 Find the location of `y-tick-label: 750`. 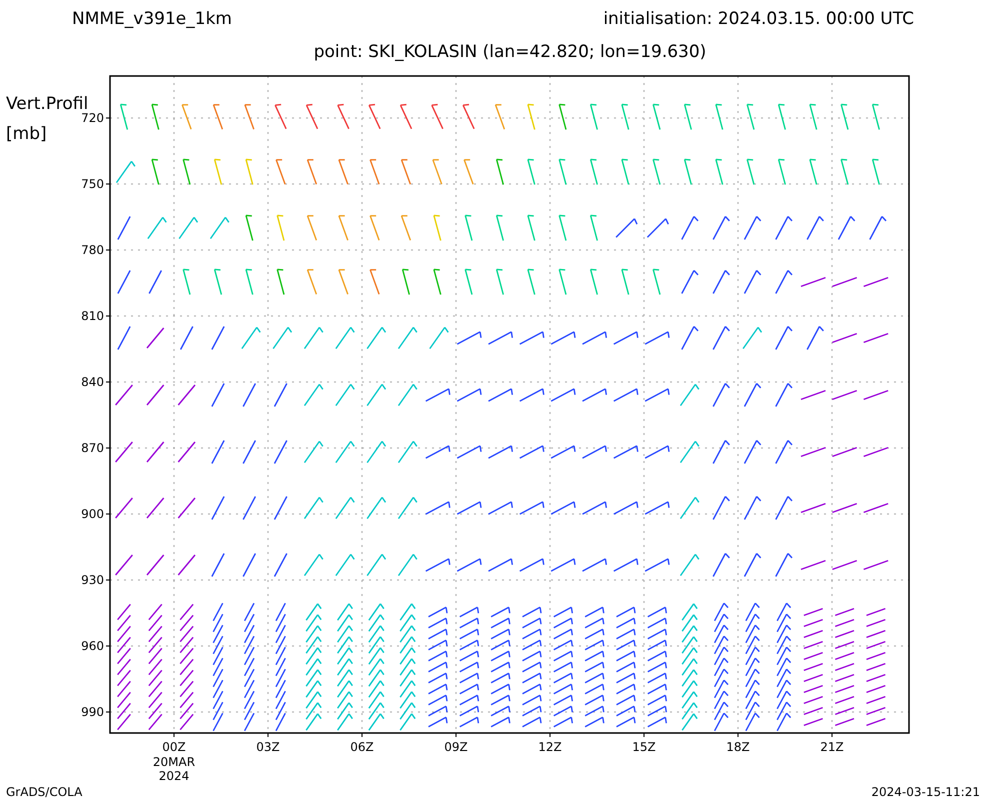

y-tick-label: 750 is located at coordinates (92, 184).